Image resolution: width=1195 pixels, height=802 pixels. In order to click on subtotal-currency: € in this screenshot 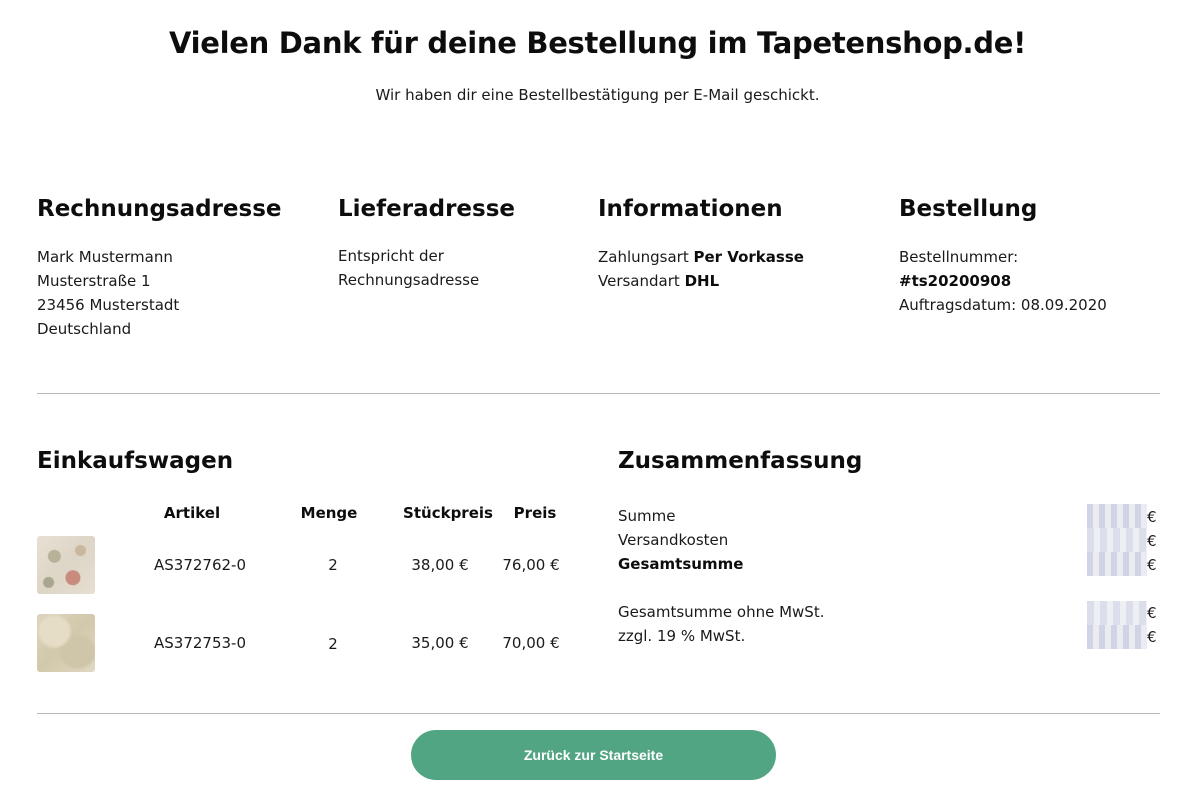, I will do `click(1152, 517)`.